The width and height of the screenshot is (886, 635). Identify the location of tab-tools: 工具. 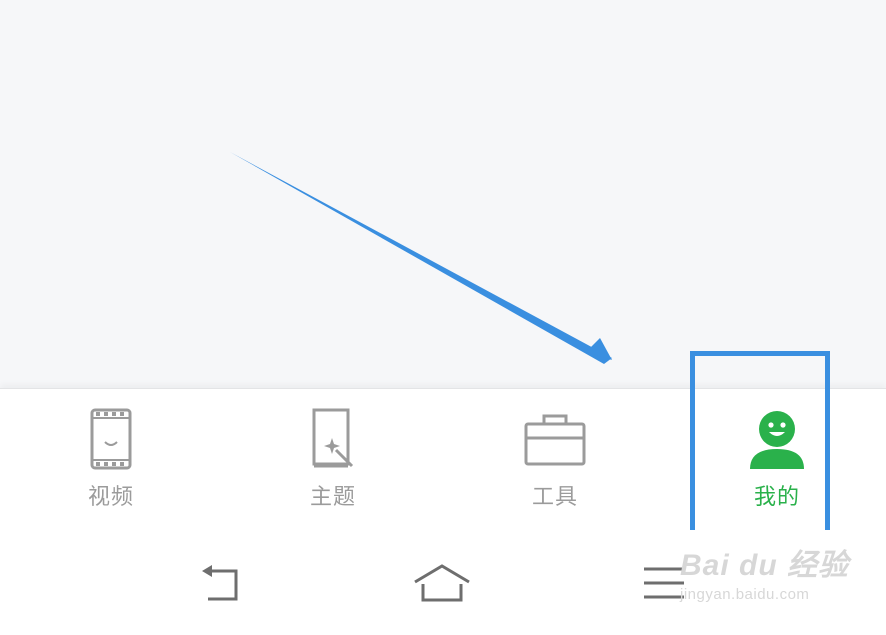
(555, 460).